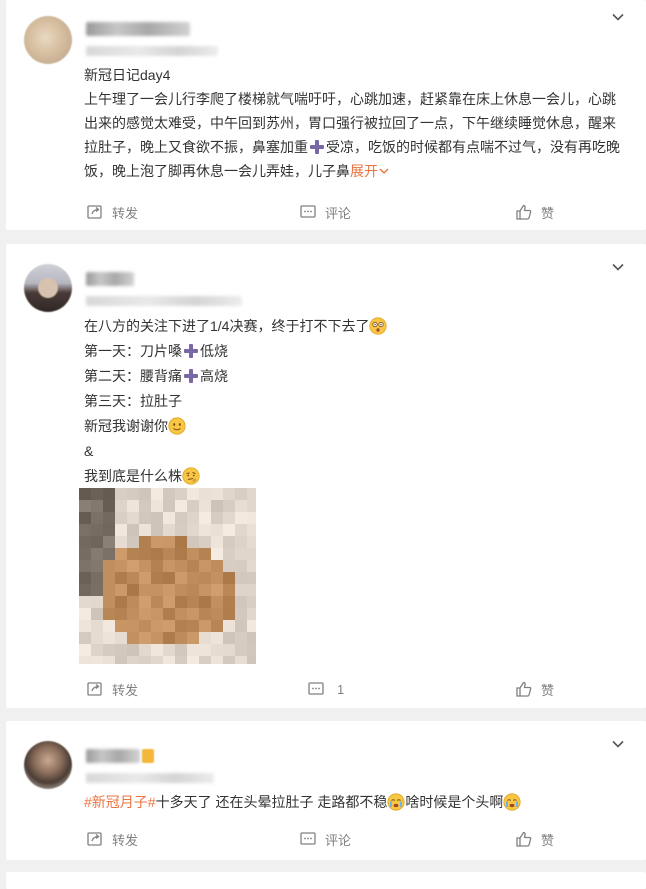 The image size is (646, 889). I want to click on post-line: &, so click(89, 451).